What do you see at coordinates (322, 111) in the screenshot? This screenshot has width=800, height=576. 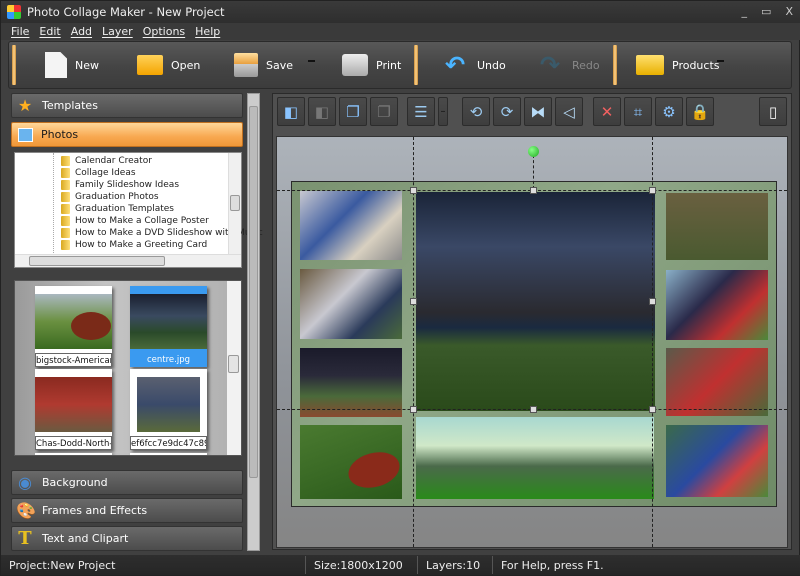 I see `send-backward-button: ◧` at bounding box center [322, 111].